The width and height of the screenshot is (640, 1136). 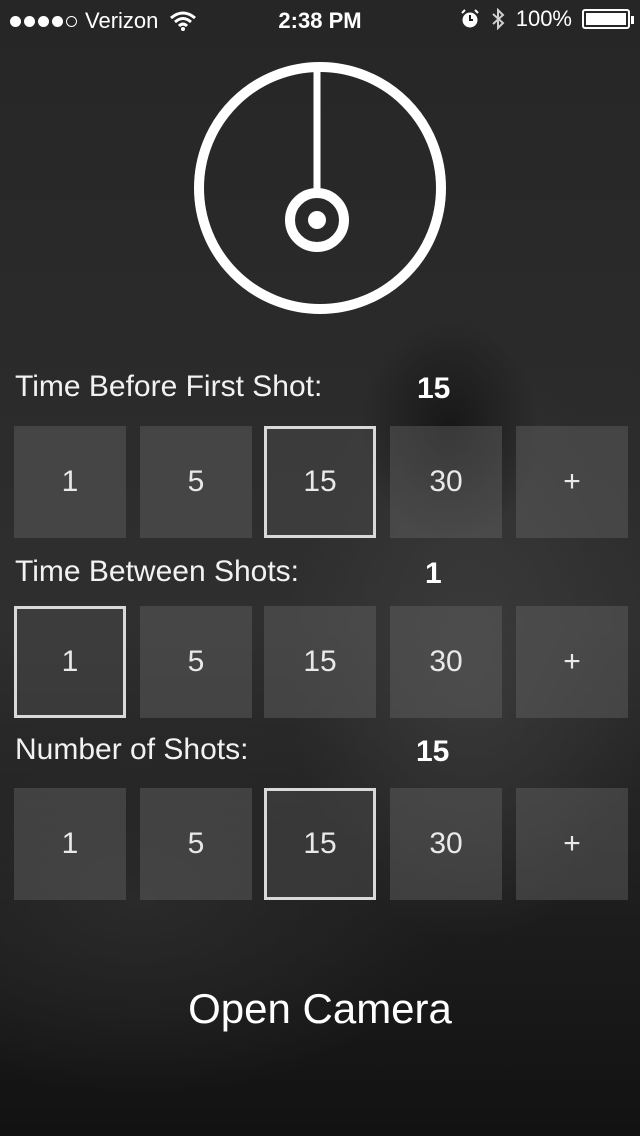 I want to click on status-bar: Verizon 2:38 PM 100%, so click(x=320, y=20).